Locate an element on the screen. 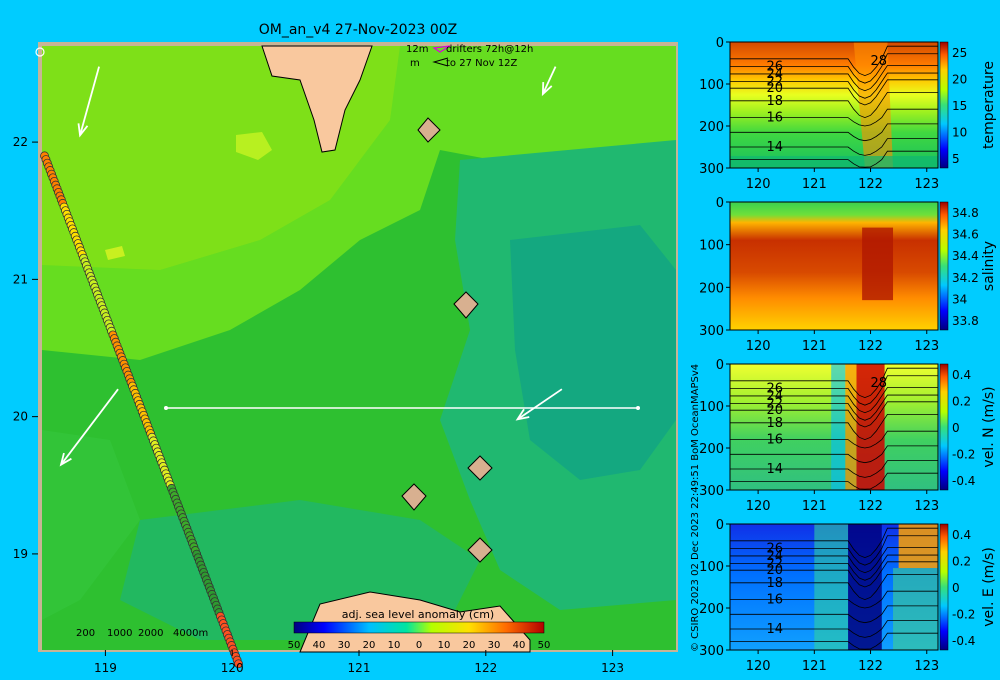  sla-colorbar is located at coordinates (419, 627).